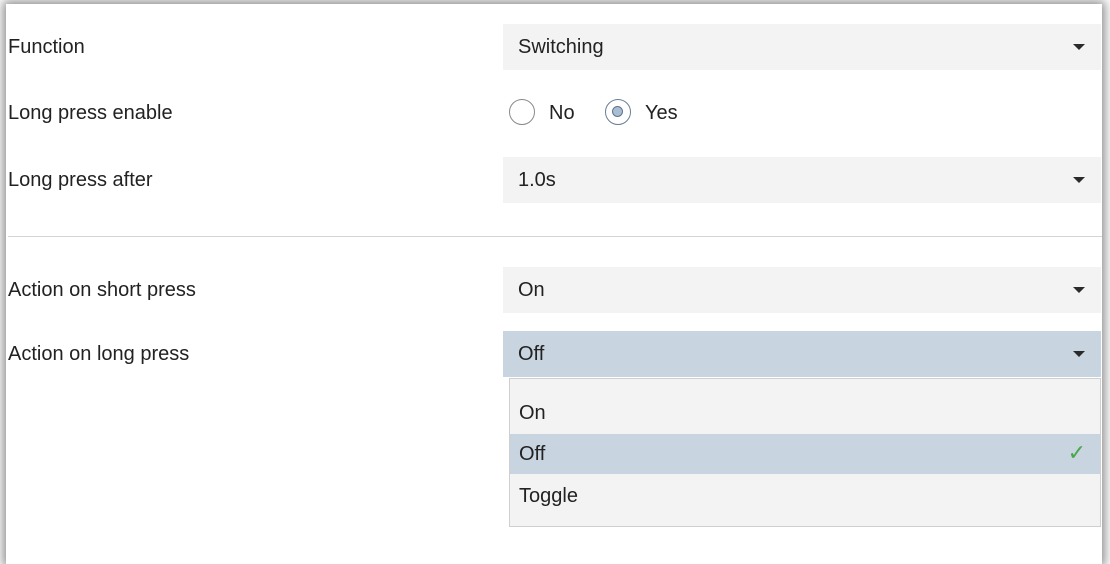 This screenshot has height=564, width=1110. I want to click on function-label: Function, so click(46, 47).